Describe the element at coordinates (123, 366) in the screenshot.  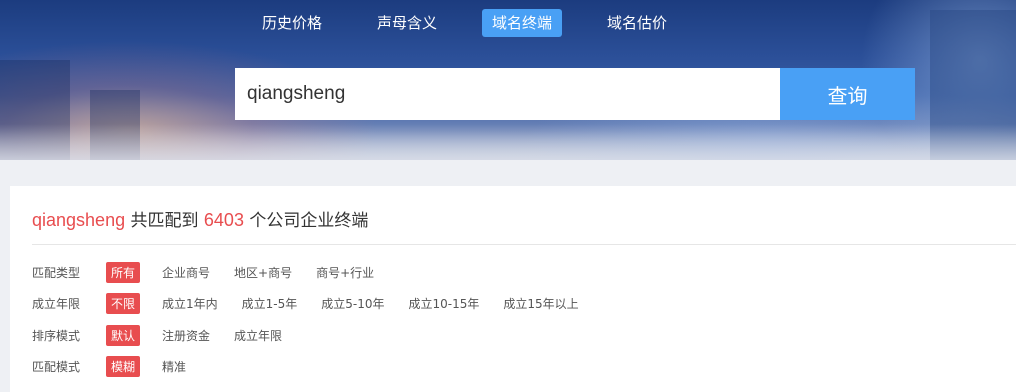
I see `filter-option-fuzzy: 模糊` at that location.